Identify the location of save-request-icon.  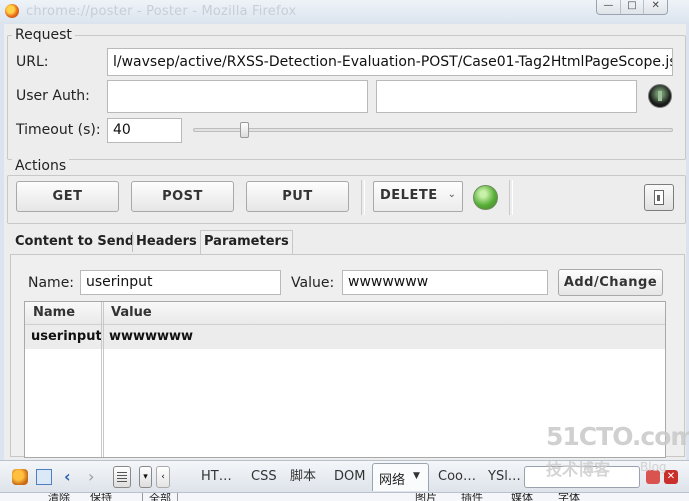
(659, 197).